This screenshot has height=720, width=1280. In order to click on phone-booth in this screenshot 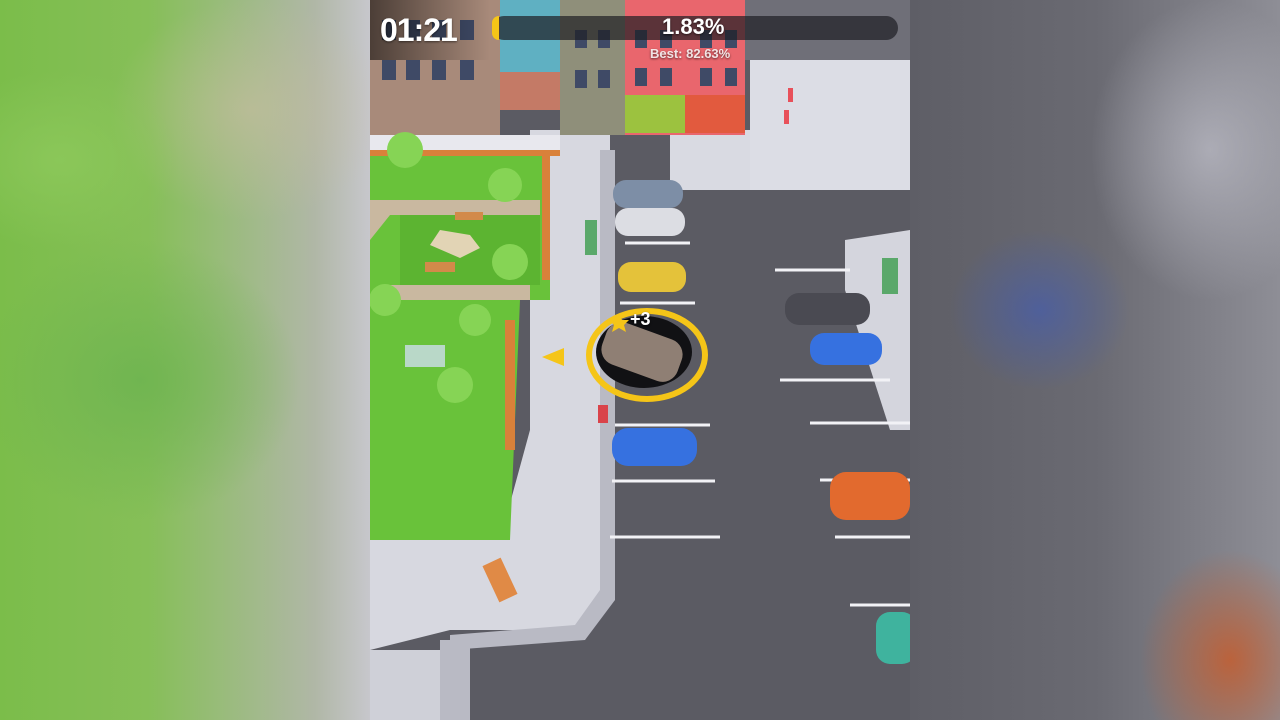, I will do `click(591, 237)`.